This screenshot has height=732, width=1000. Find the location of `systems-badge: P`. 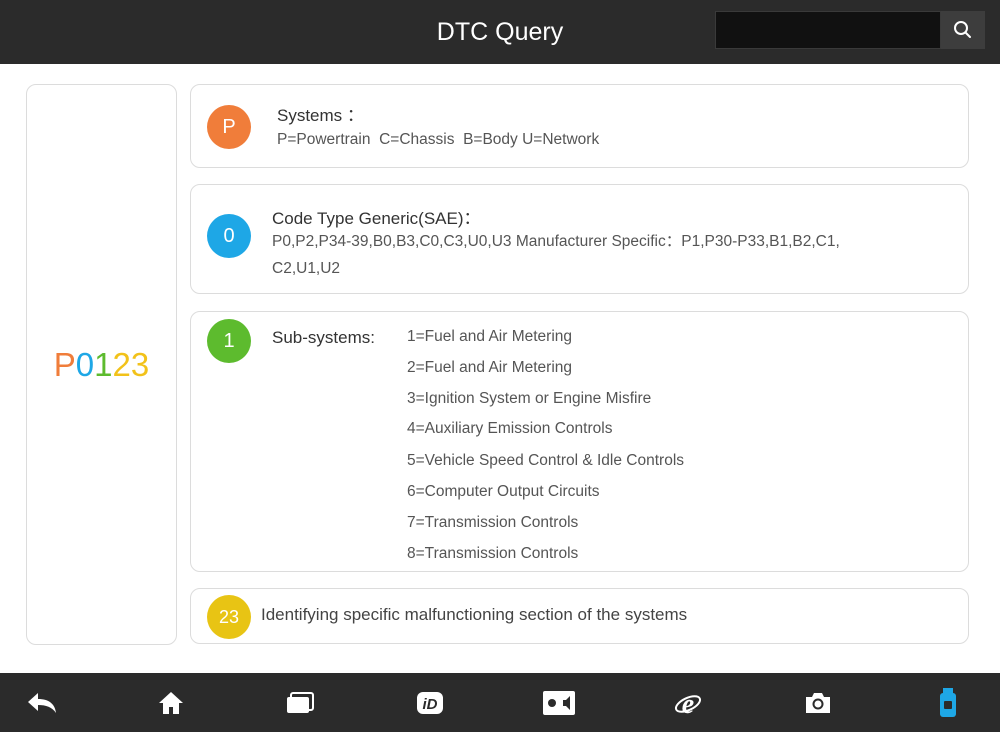

systems-badge: P is located at coordinates (229, 127).